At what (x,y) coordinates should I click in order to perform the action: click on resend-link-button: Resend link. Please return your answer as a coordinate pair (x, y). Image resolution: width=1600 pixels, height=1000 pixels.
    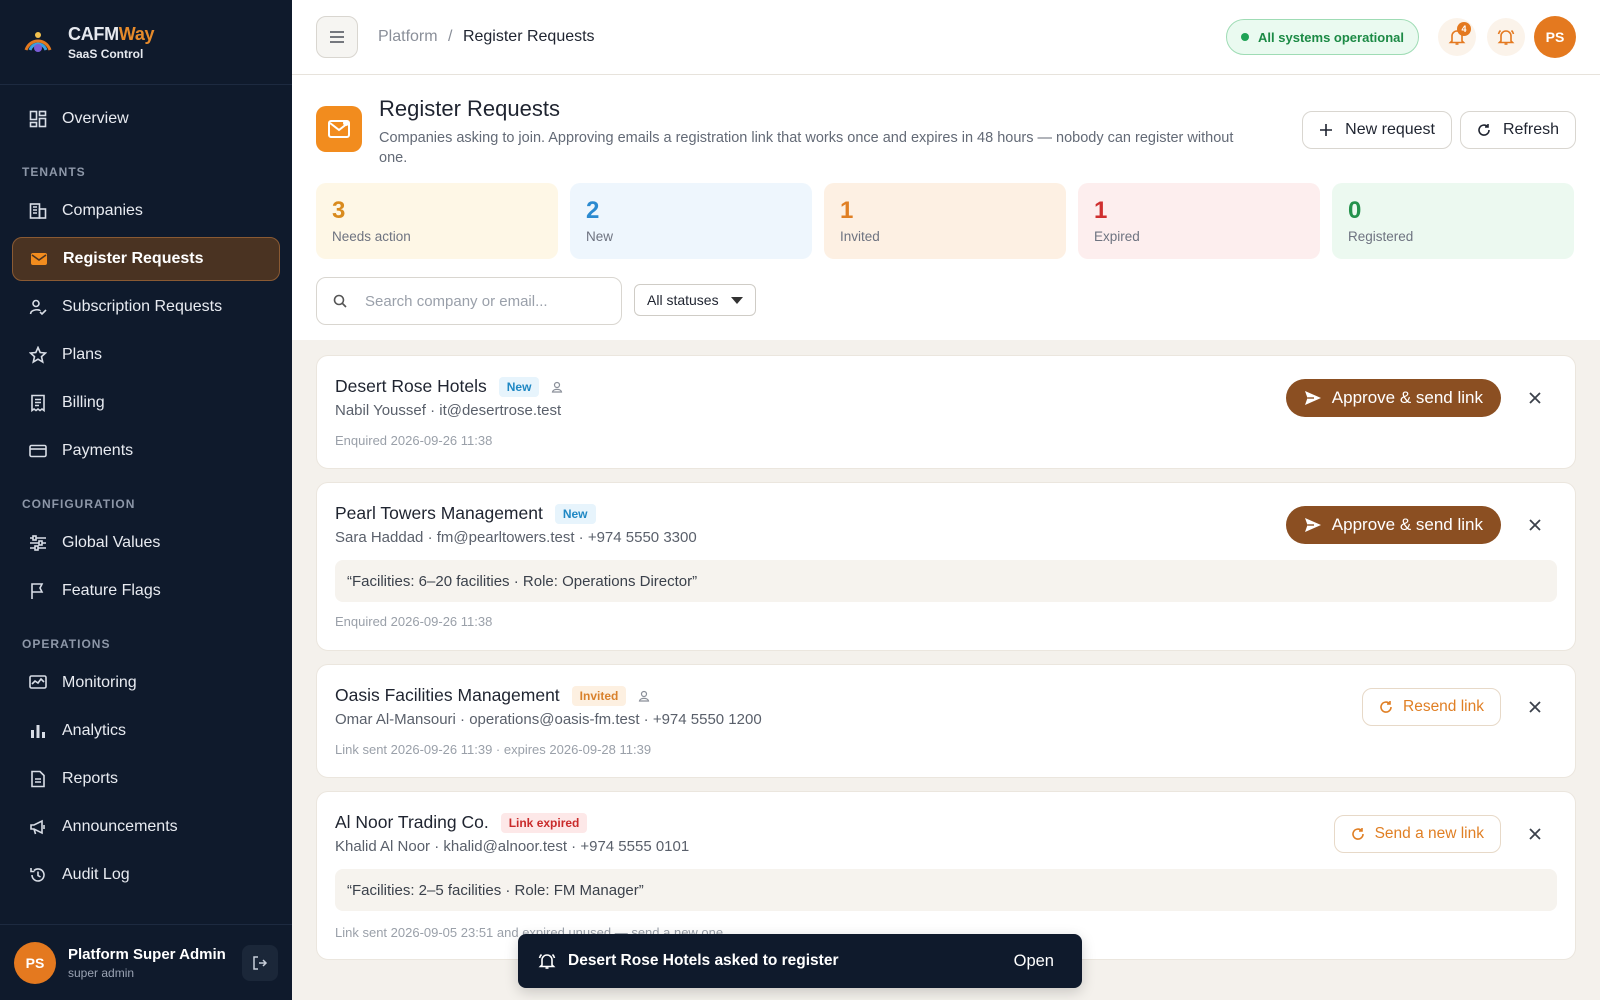
    Looking at the image, I should click on (1431, 707).